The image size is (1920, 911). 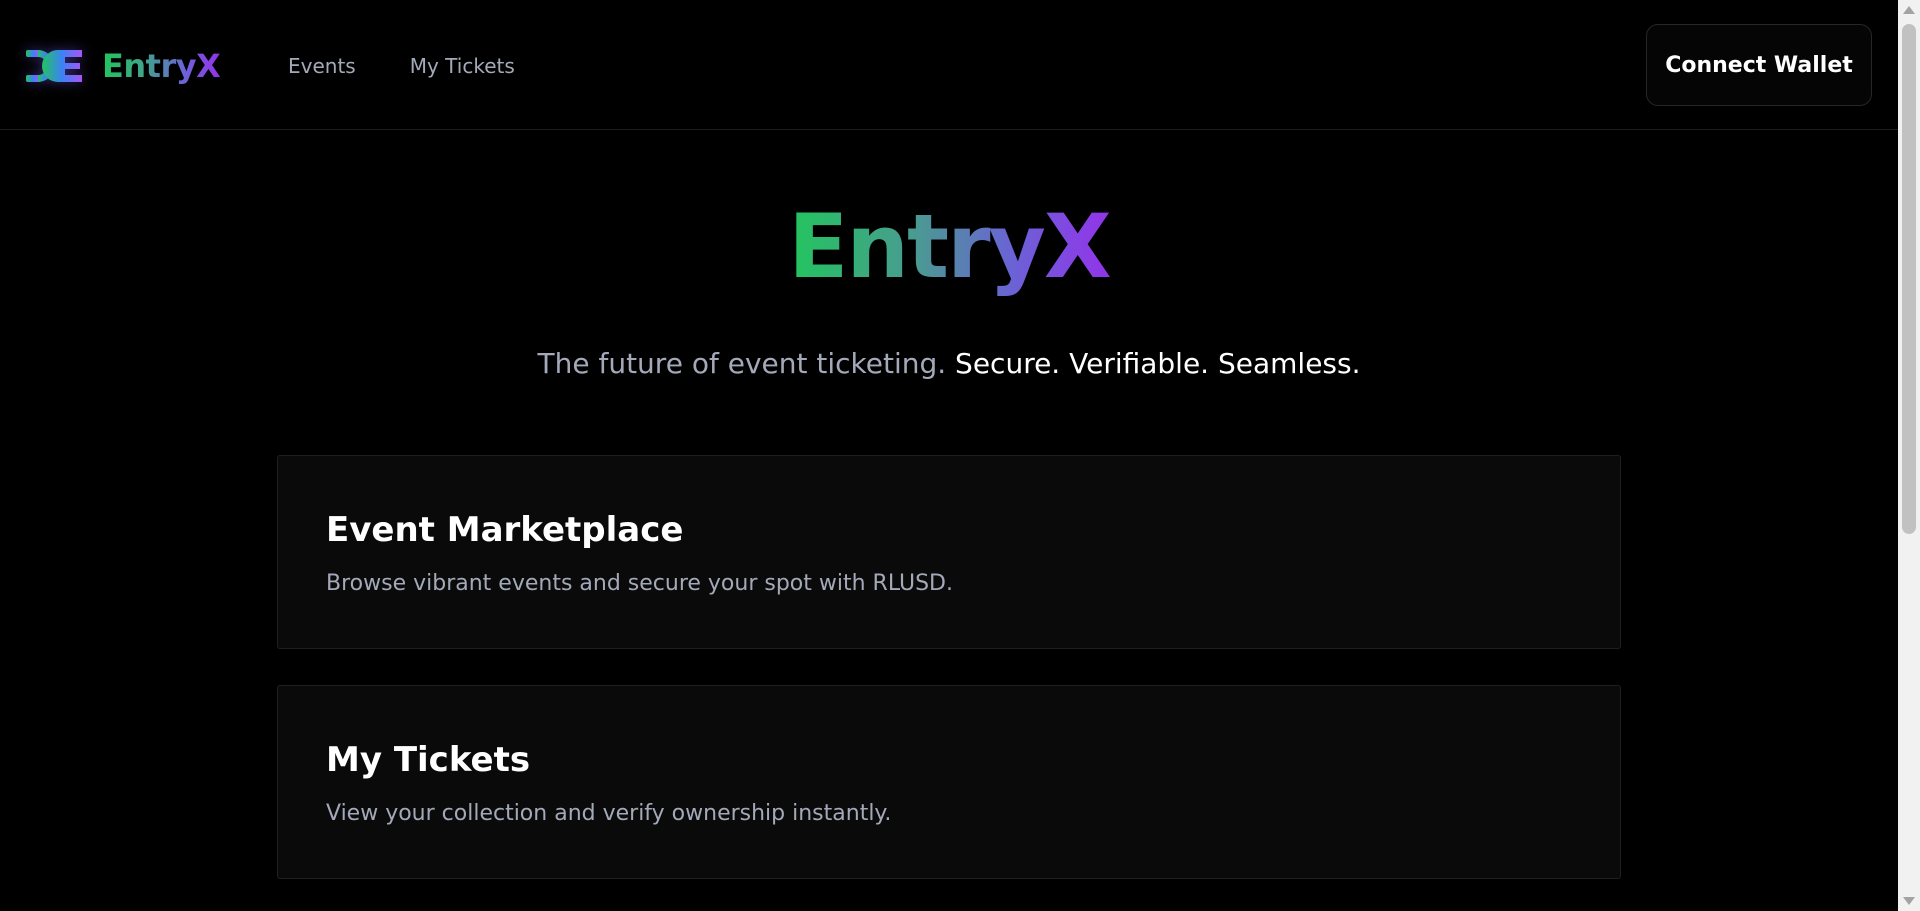 What do you see at coordinates (1759, 65) in the screenshot?
I see `connect-wallet-button: Connect Wallet` at bounding box center [1759, 65].